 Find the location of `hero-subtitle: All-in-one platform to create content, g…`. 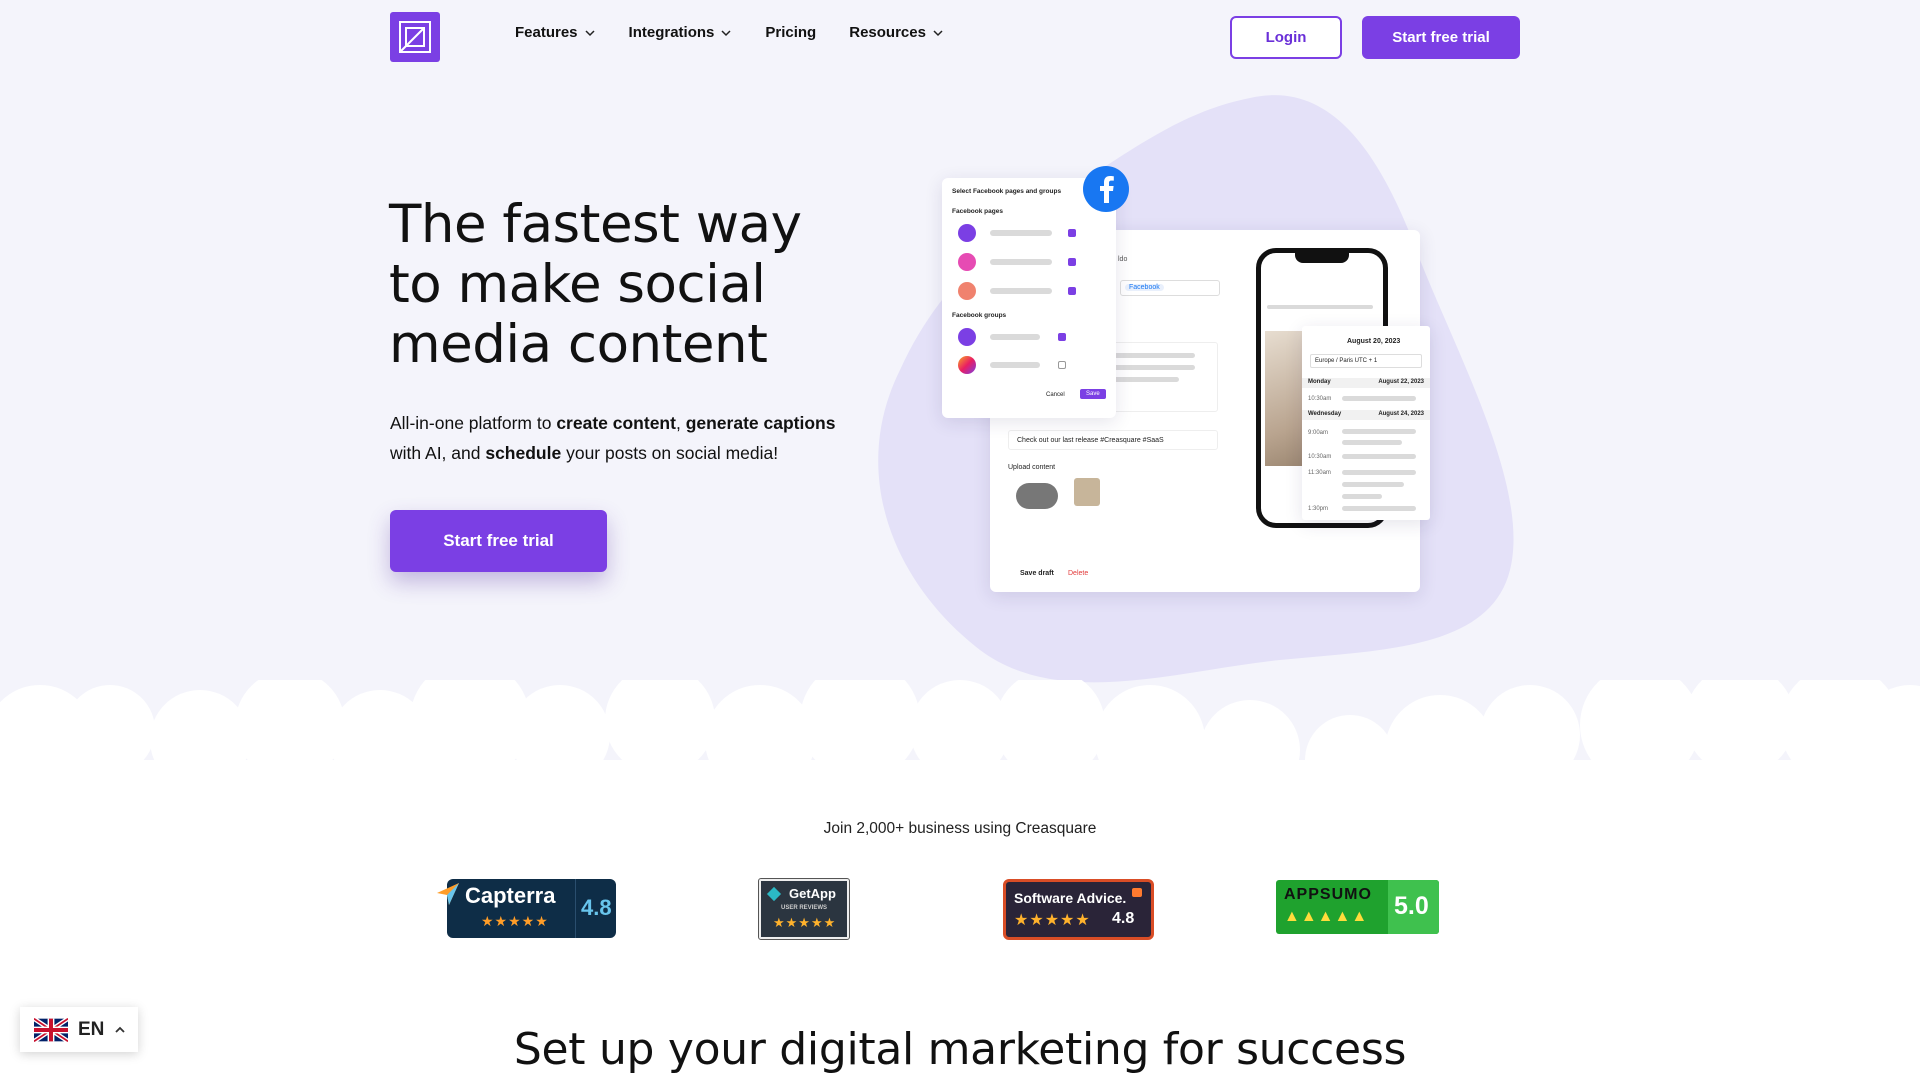

hero-subtitle: All-in-one platform to create content, g… is located at coordinates (625, 438).